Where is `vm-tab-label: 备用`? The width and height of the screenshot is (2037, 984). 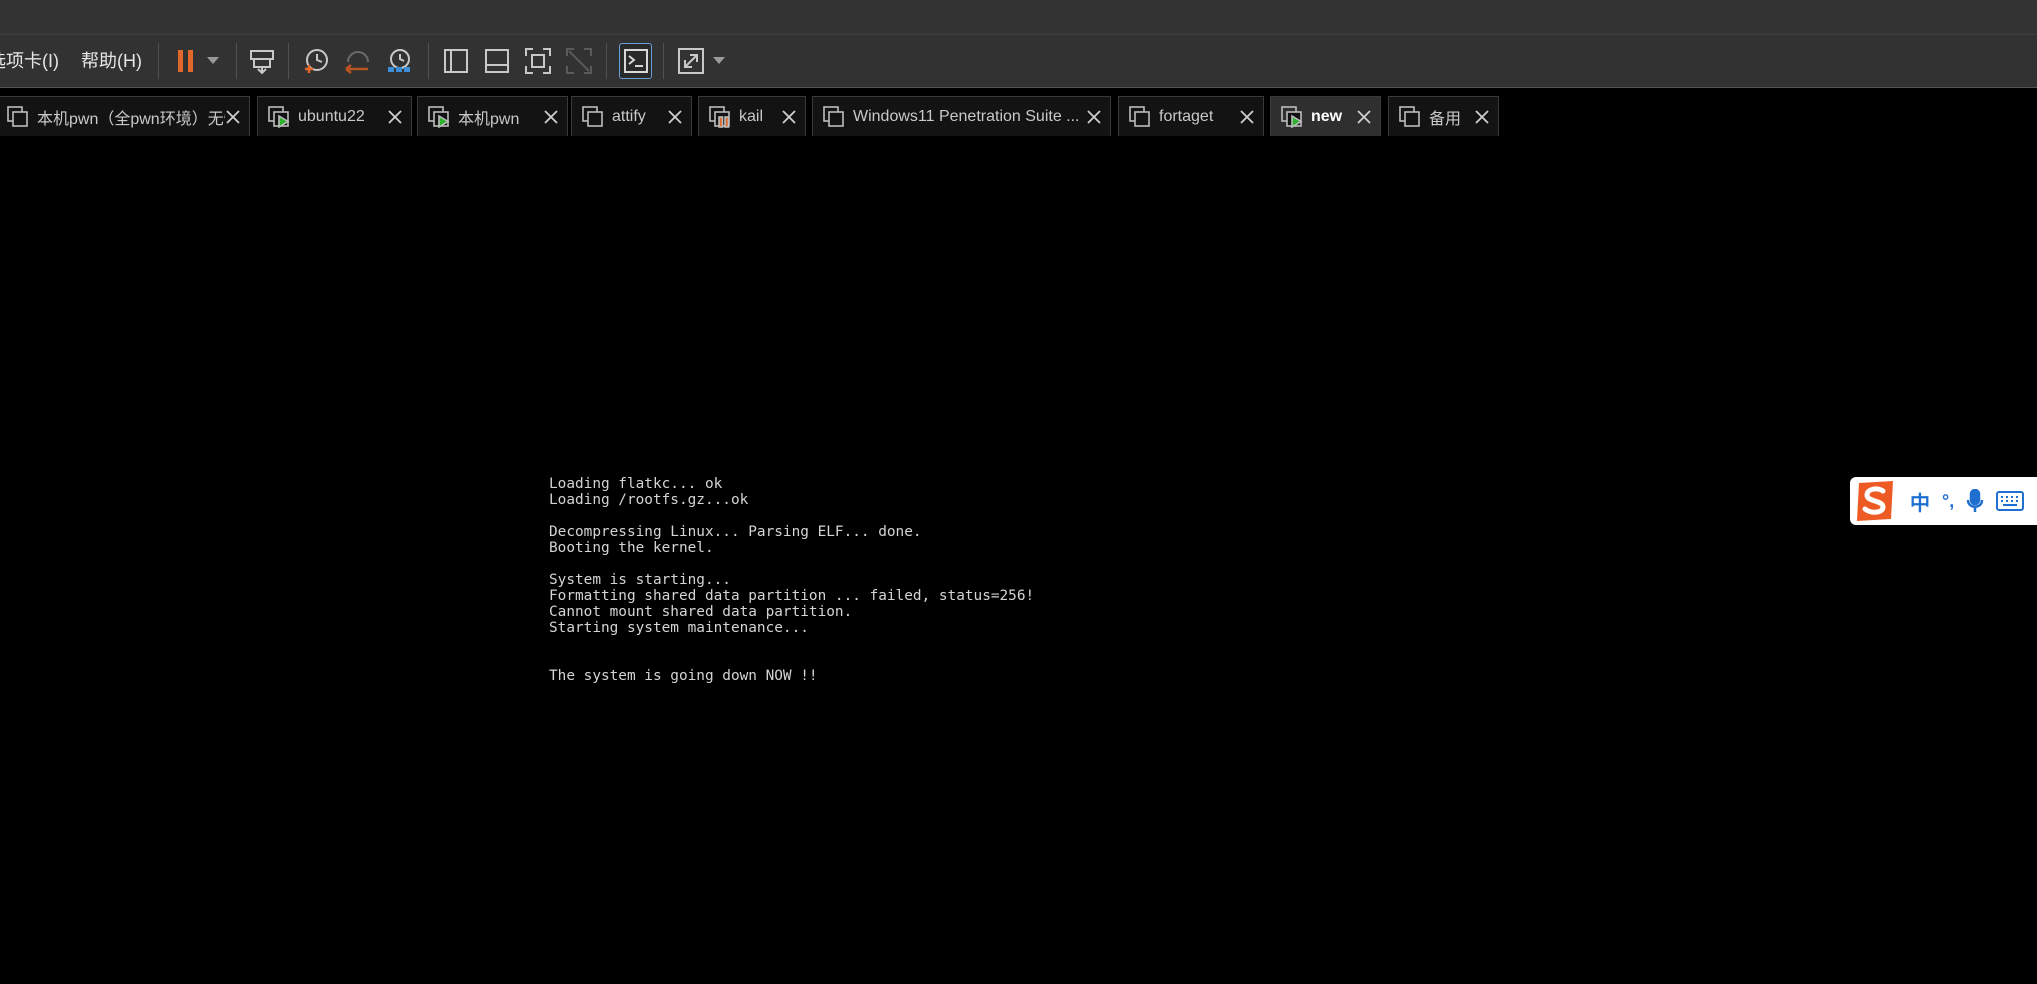 vm-tab-label: 备用 is located at coordinates (1445, 119).